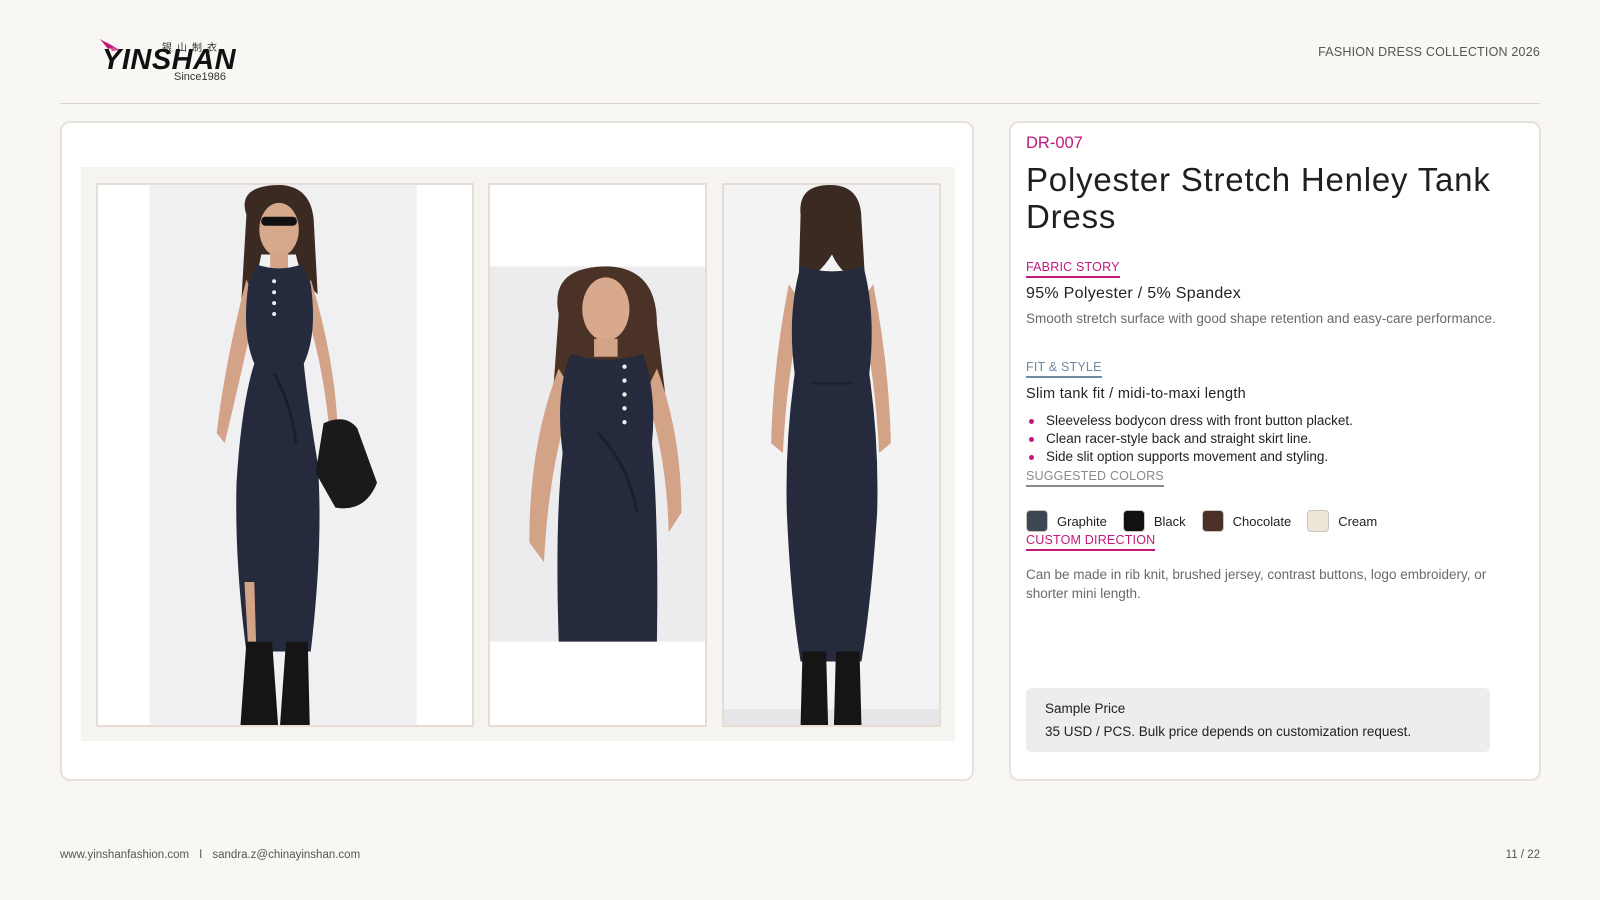  I want to click on photo-front-full-image, so click(285, 455).